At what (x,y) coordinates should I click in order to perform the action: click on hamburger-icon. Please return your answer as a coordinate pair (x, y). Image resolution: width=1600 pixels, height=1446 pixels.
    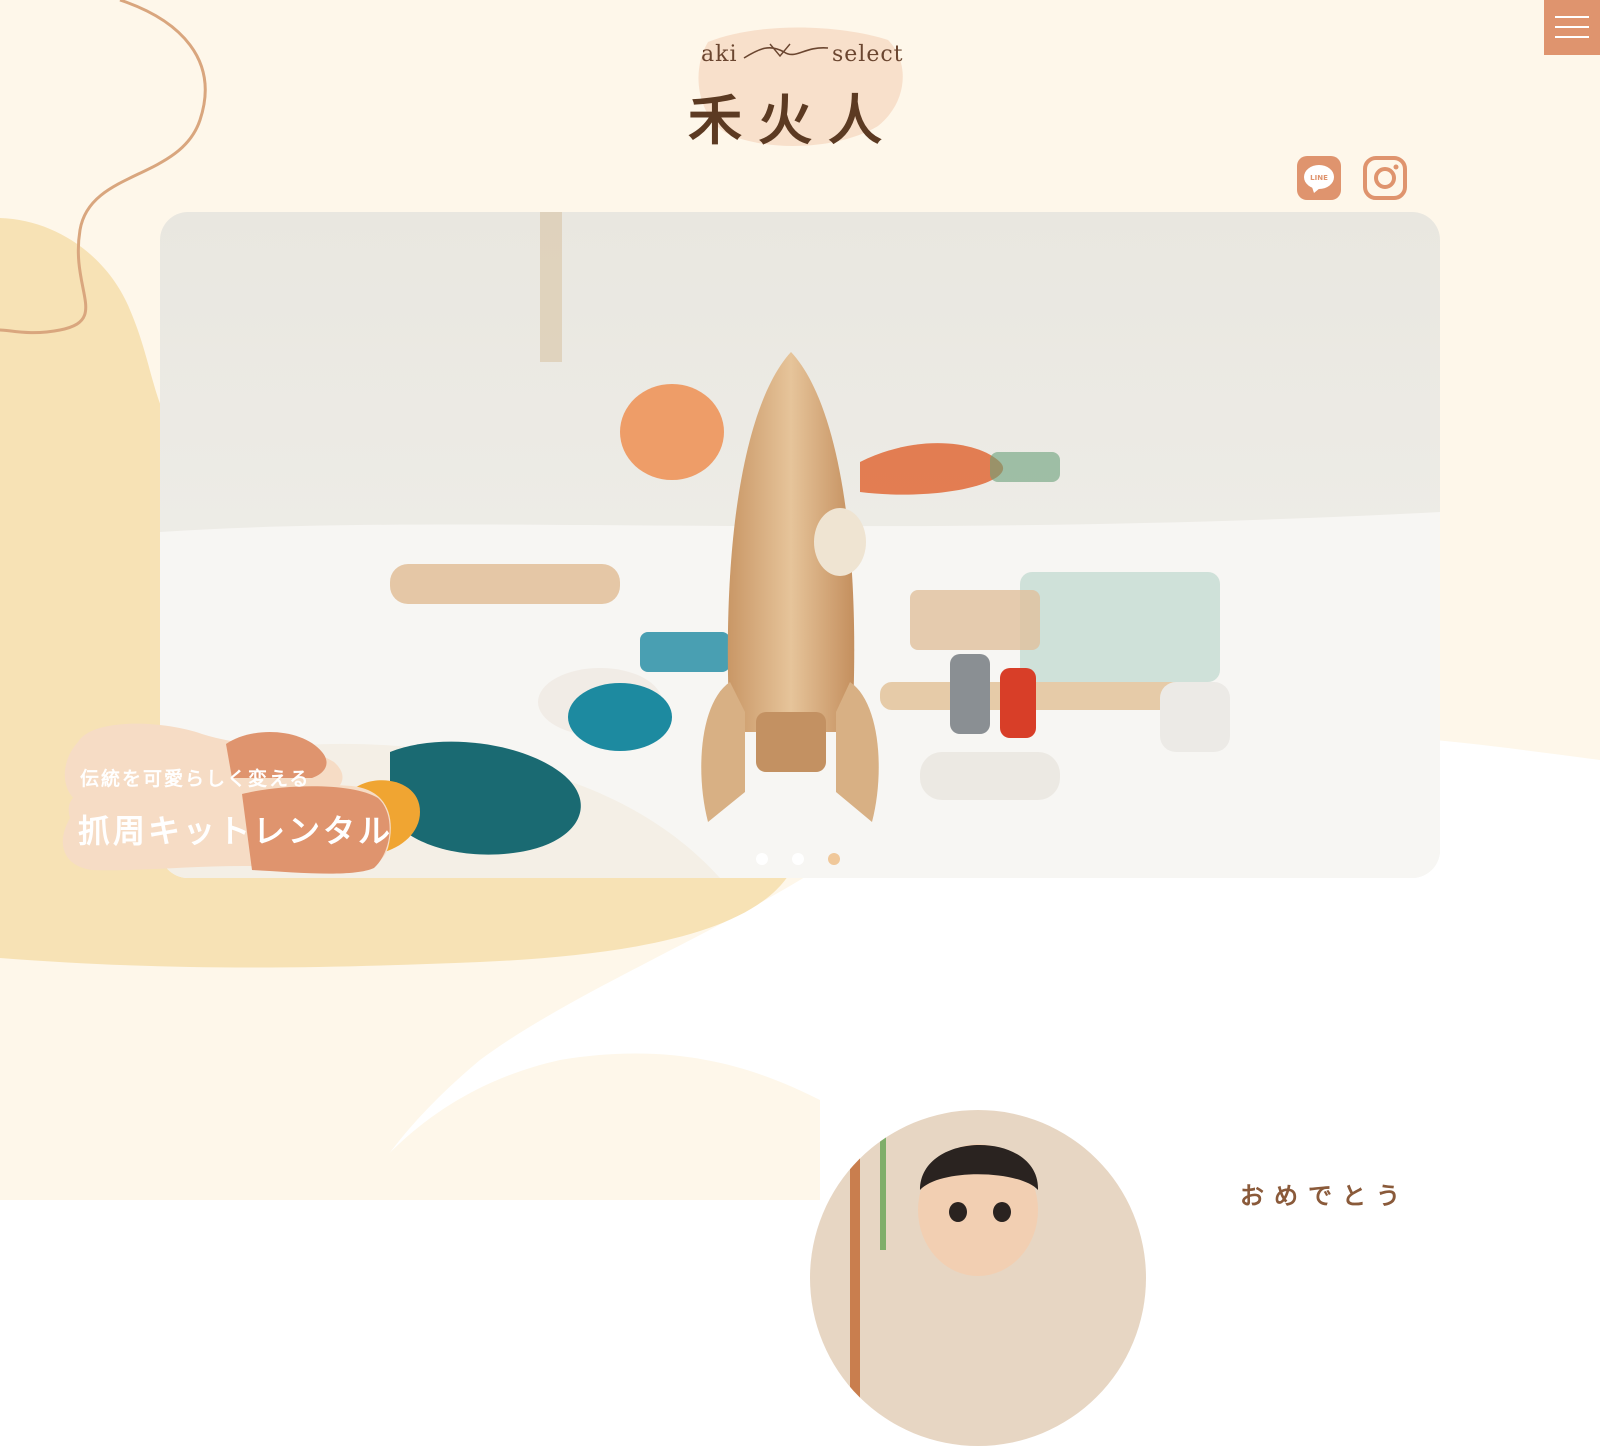
    Looking at the image, I should click on (1572, 17).